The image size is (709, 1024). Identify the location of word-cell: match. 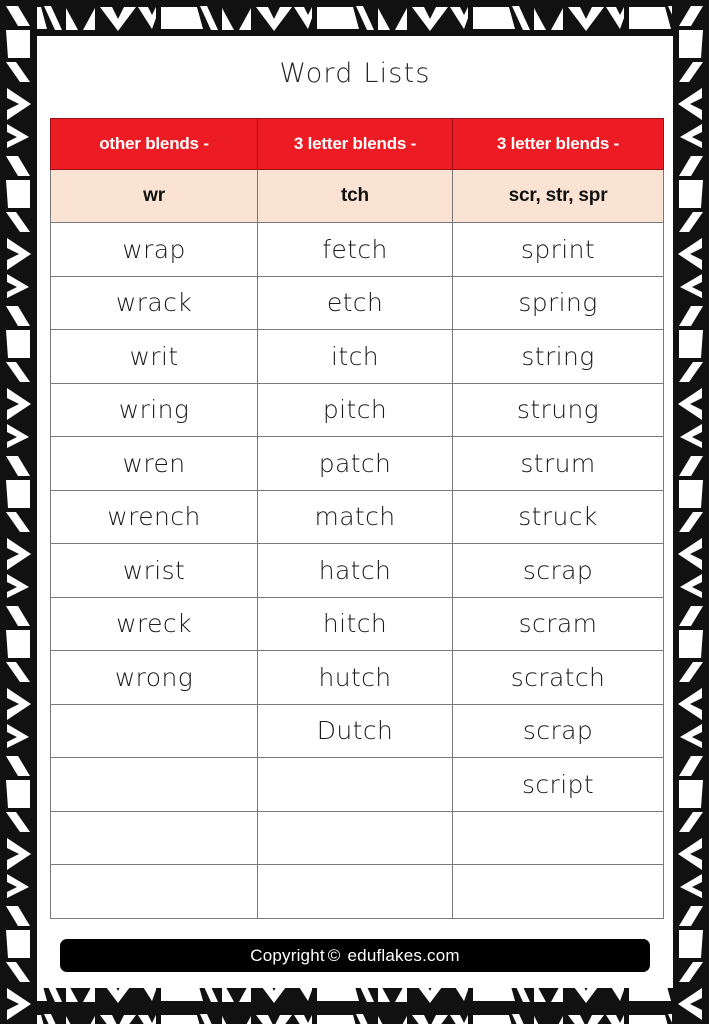
(355, 516).